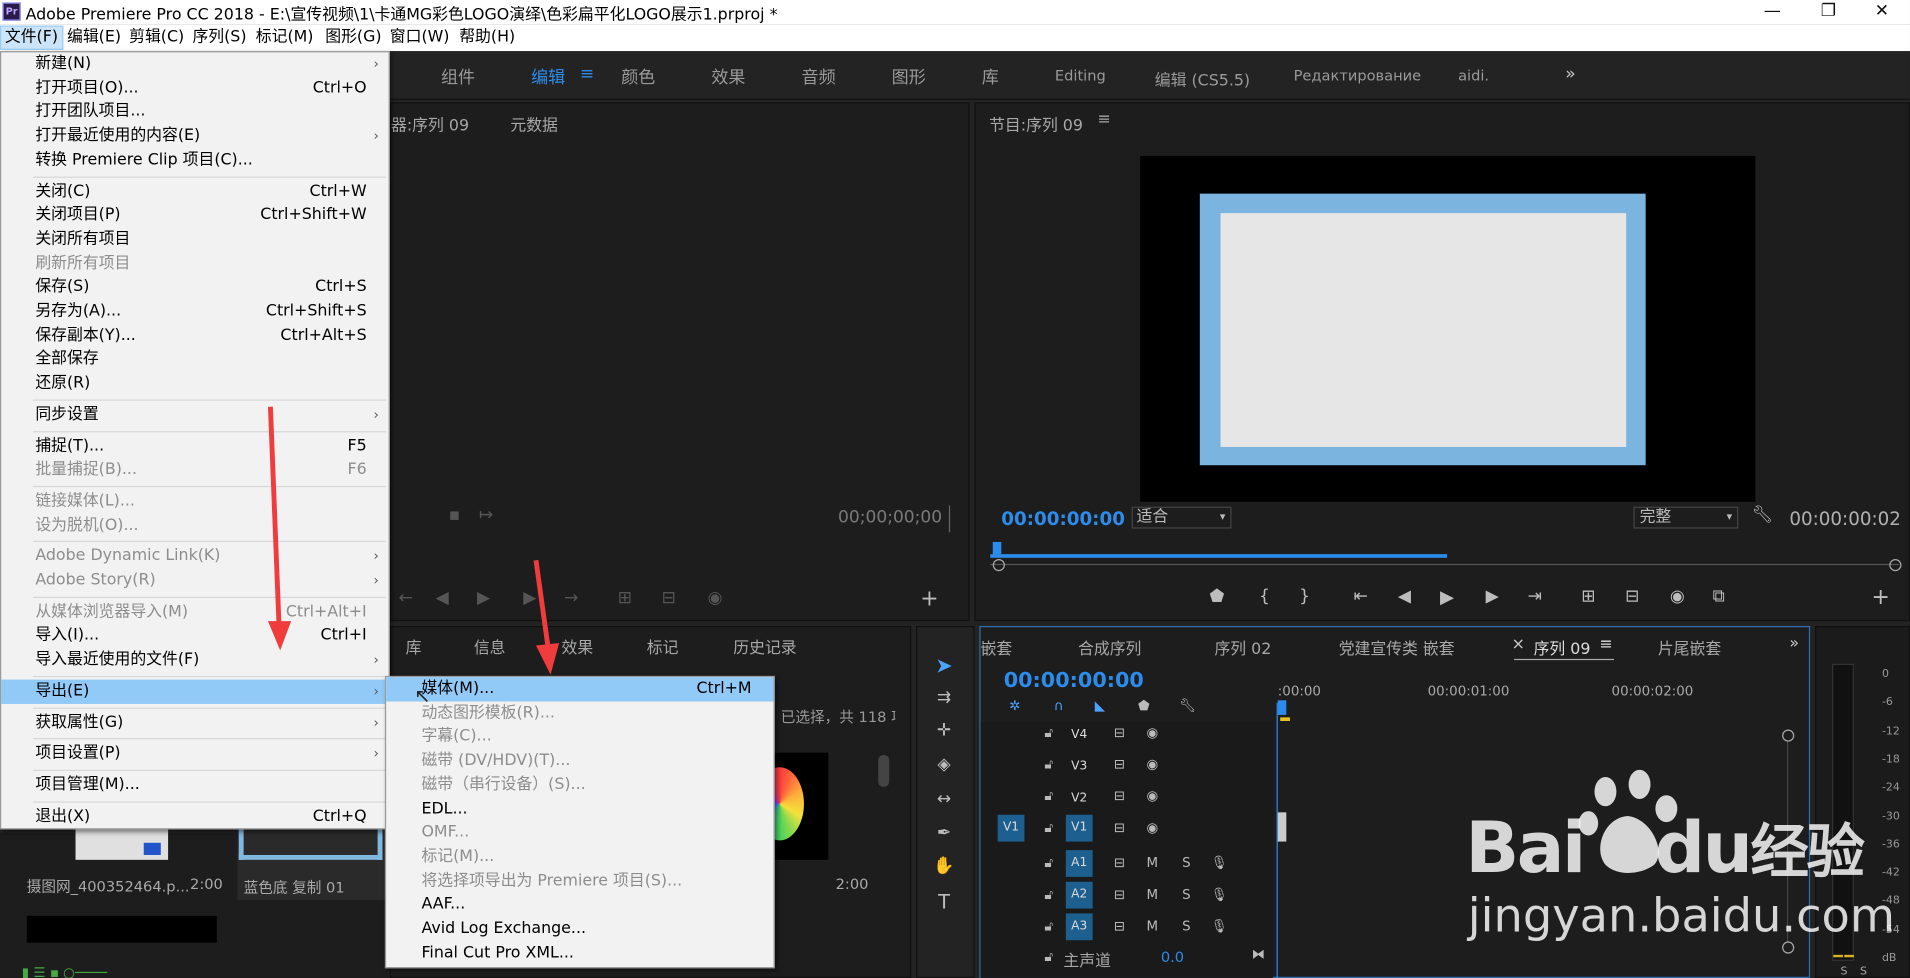  Describe the element at coordinates (997, 647) in the screenshot. I see `tab-nested: 嵌套` at that location.